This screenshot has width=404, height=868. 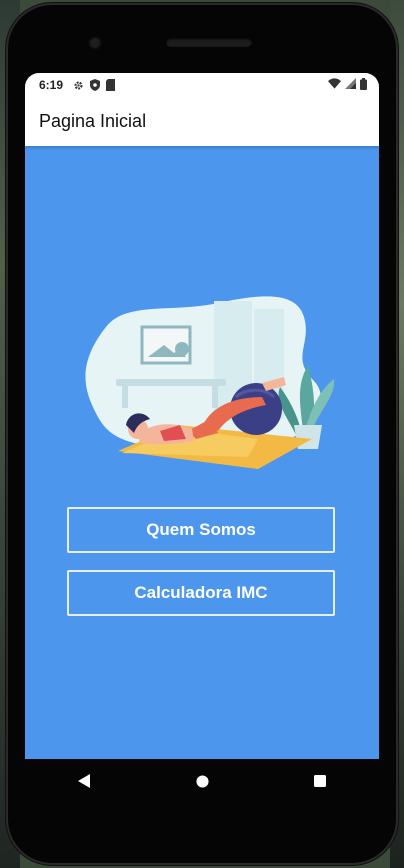 I want to click on status-bar: 6:19, so click(x=202, y=85).